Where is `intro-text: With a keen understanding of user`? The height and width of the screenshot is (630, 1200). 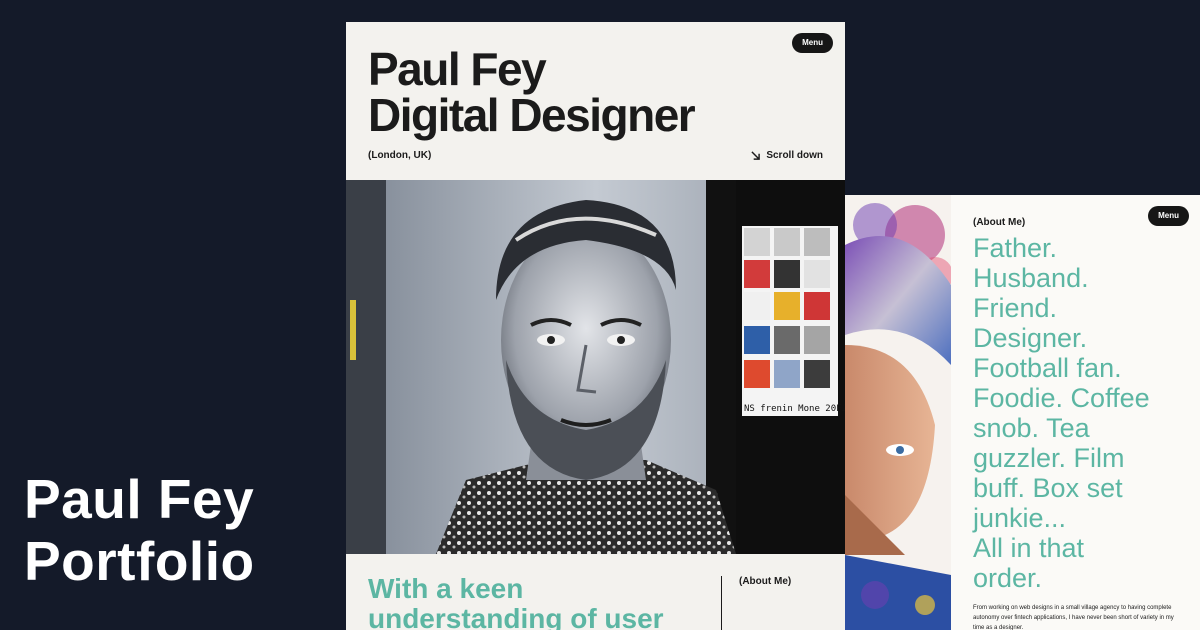
intro-text: With a keen understanding of user is located at coordinates (516, 602).